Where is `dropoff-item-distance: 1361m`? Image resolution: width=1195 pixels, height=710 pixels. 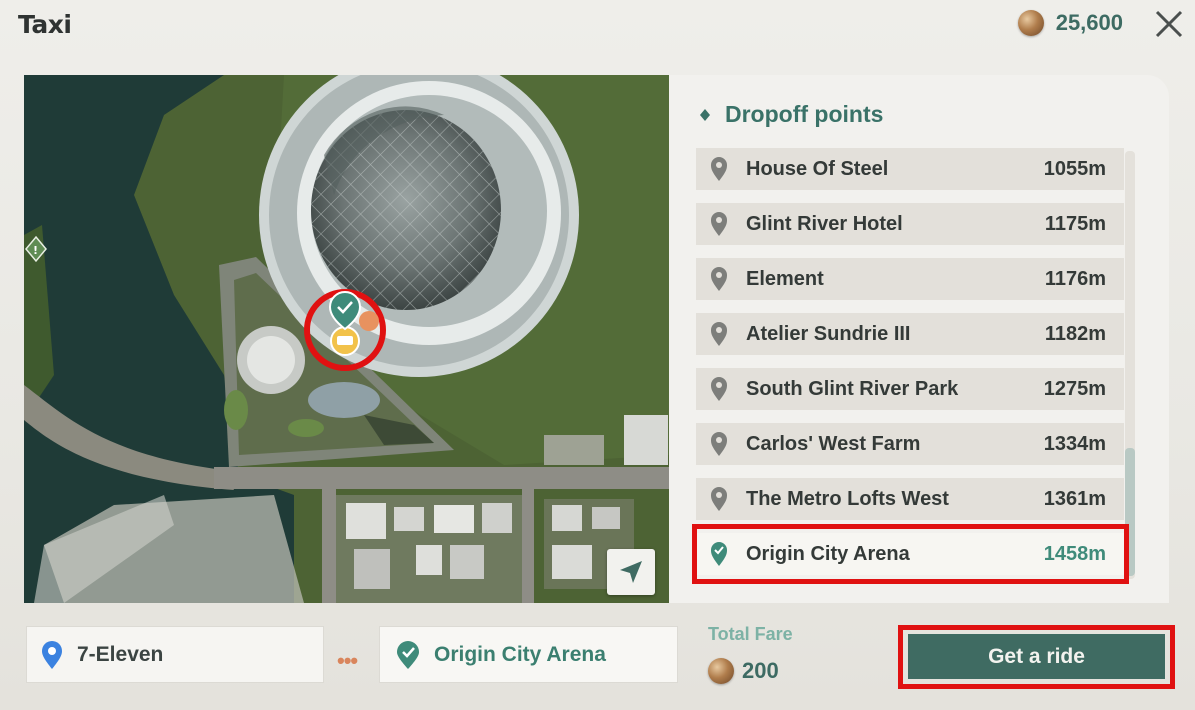
dropoff-item-distance: 1361m is located at coordinates (1074, 498).